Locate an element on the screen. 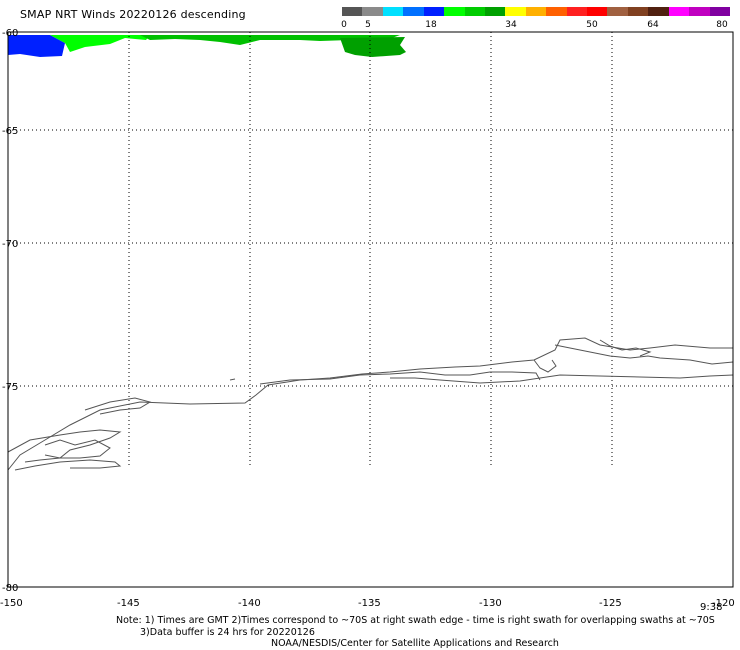 This screenshot has width=740, height=650. lon-label: -145 is located at coordinates (128, 603).